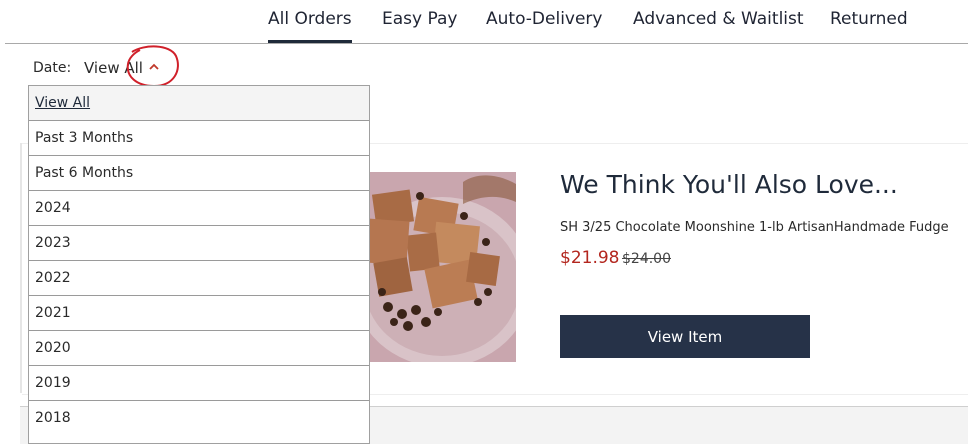 This screenshot has height=444, width=968. I want to click on fudge-product-image, so click(442, 267).